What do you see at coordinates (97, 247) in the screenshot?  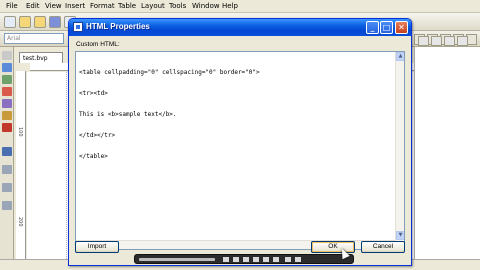 I see `import-button: Import` at bounding box center [97, 247].